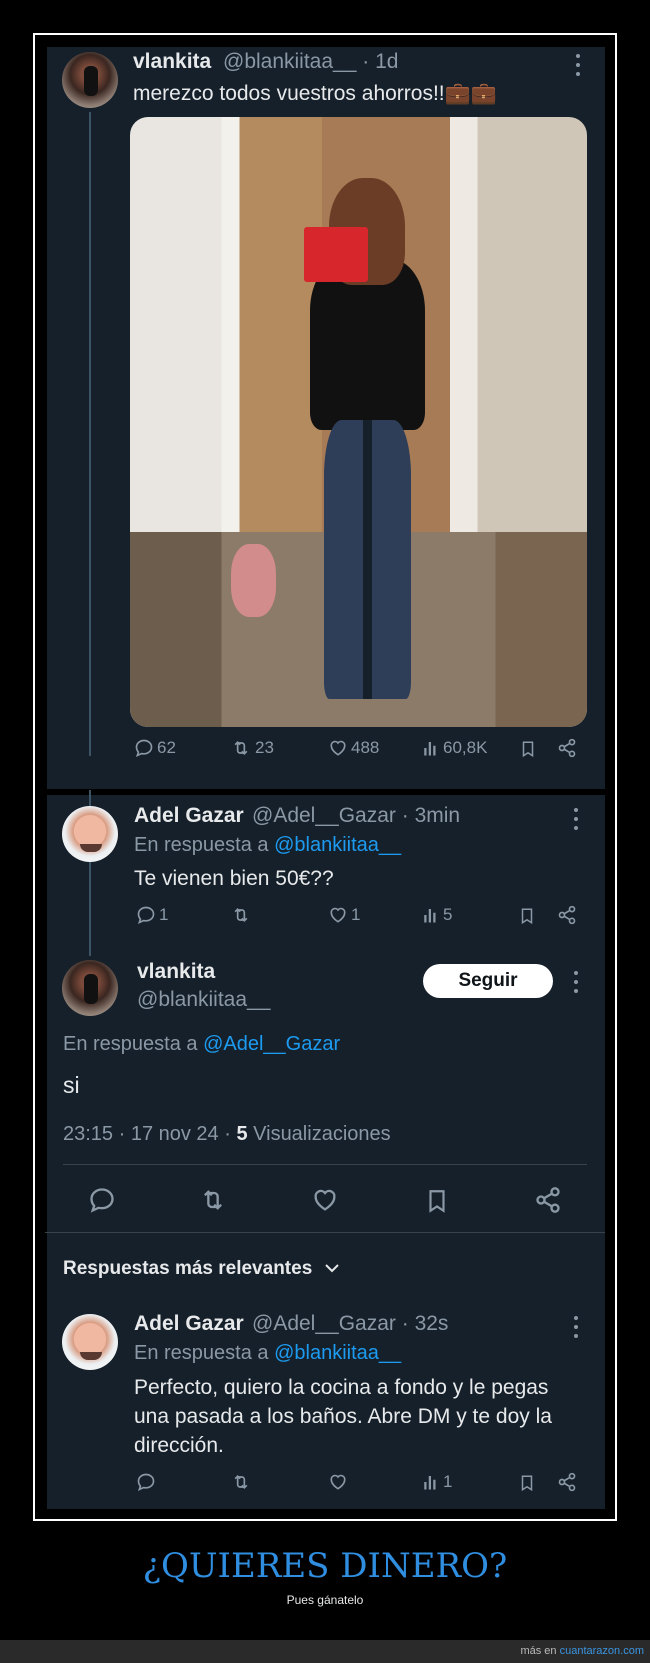  What do you see at coordinates (488, 981) in the screenshot?
I see `follow-button: Seguir` at bounding box center [488, 981].